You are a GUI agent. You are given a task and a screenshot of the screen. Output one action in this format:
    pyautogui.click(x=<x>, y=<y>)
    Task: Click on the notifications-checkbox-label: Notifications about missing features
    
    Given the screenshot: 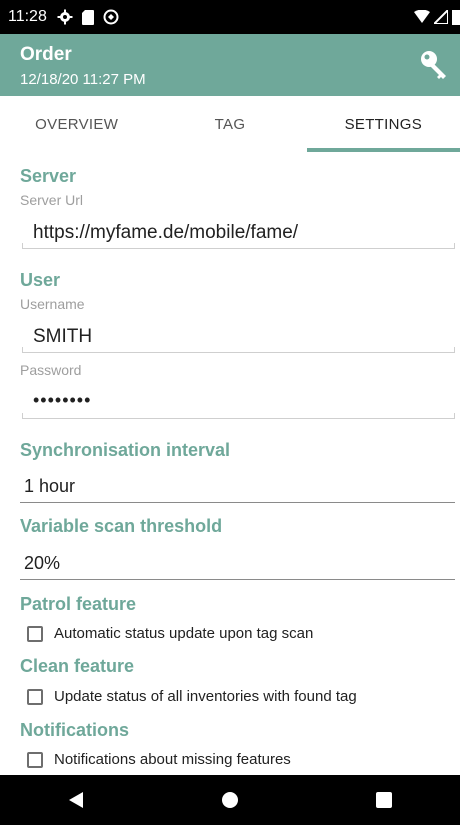 What is the action you would take?
    pyautogui.click(x=172, y=759)
    